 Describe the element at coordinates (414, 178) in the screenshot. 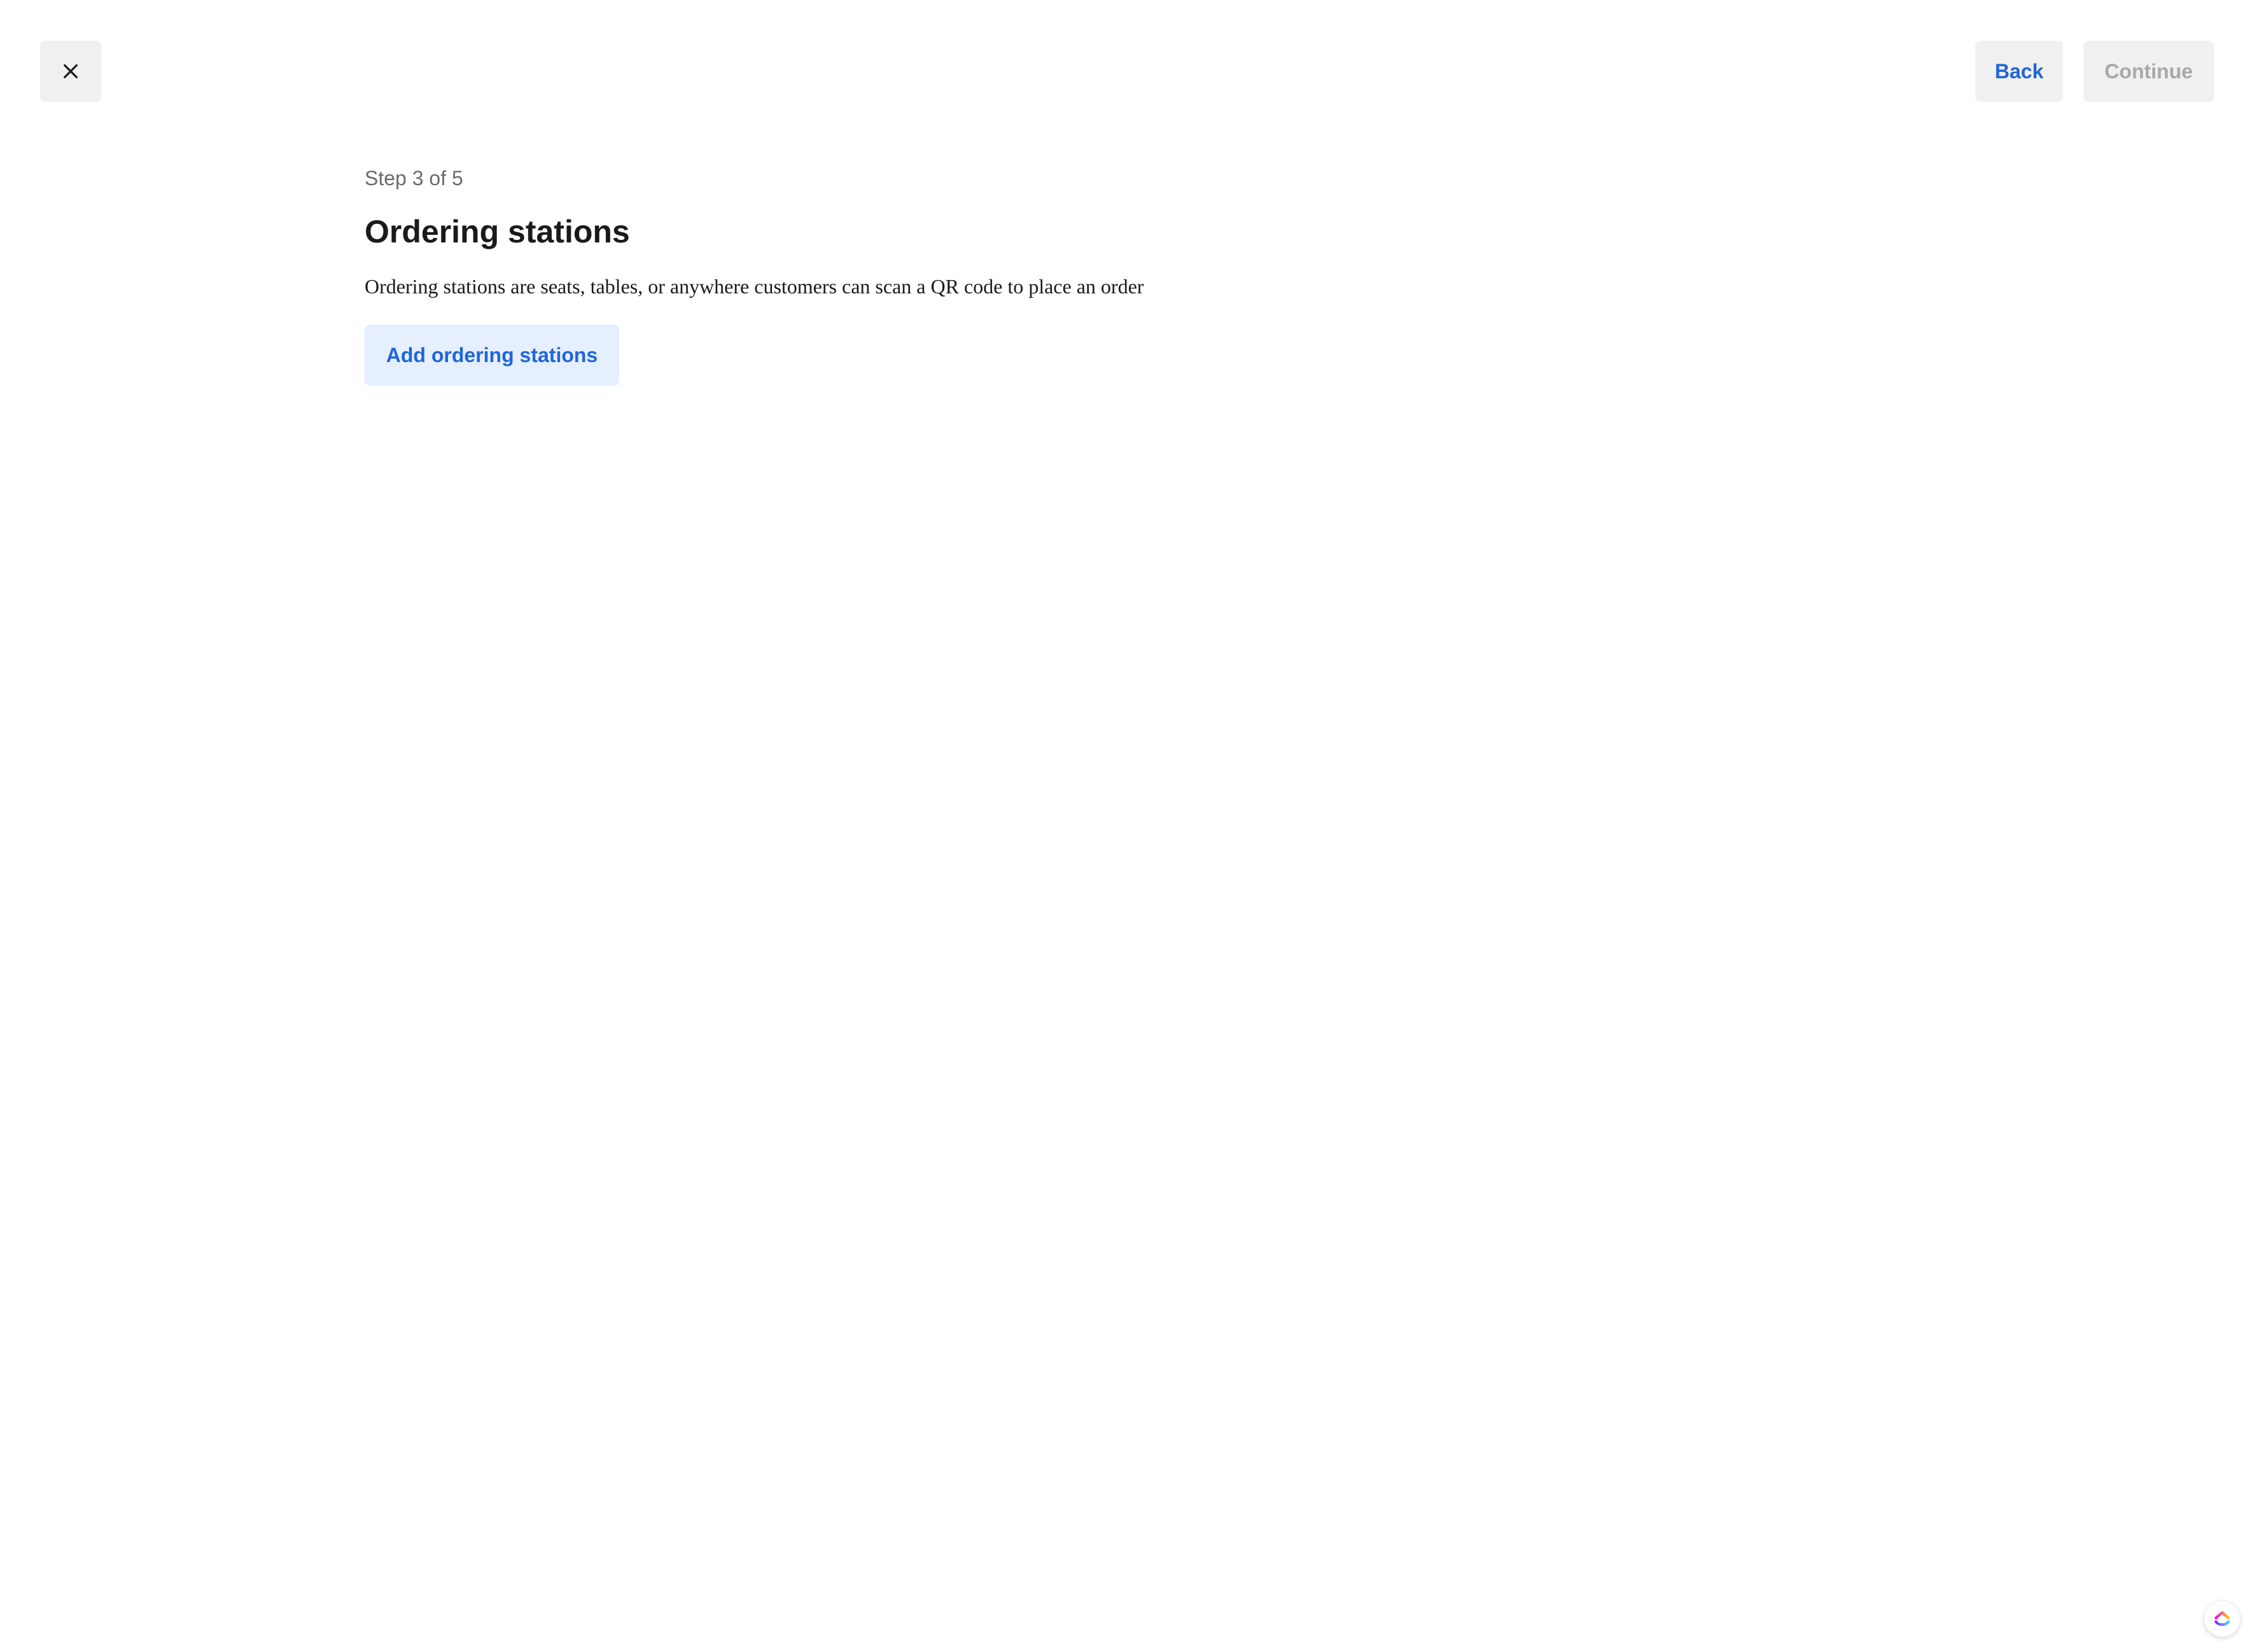

I see `step-indicator: Step 3 of 5` at that location.